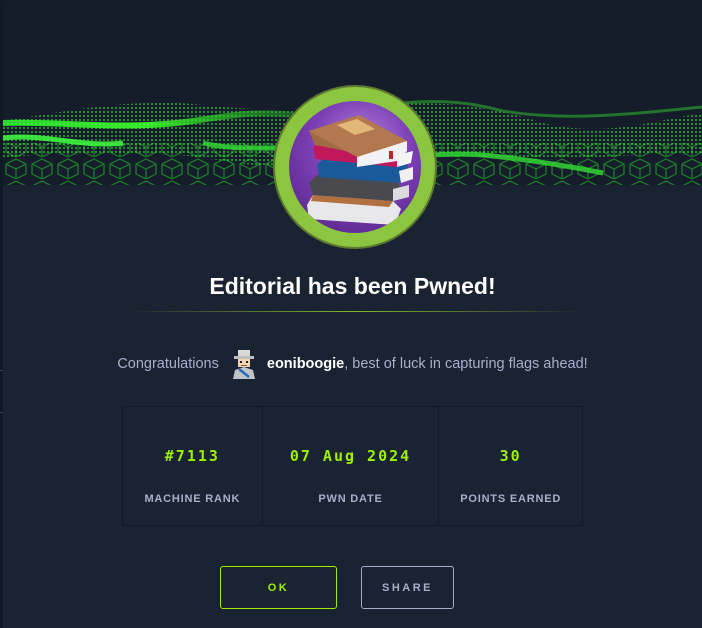  Describe the element at coordinates (466, 364) in the screenshot. I see `congrats-suffix: , best of luck in capturing flags ahead!` at that location.